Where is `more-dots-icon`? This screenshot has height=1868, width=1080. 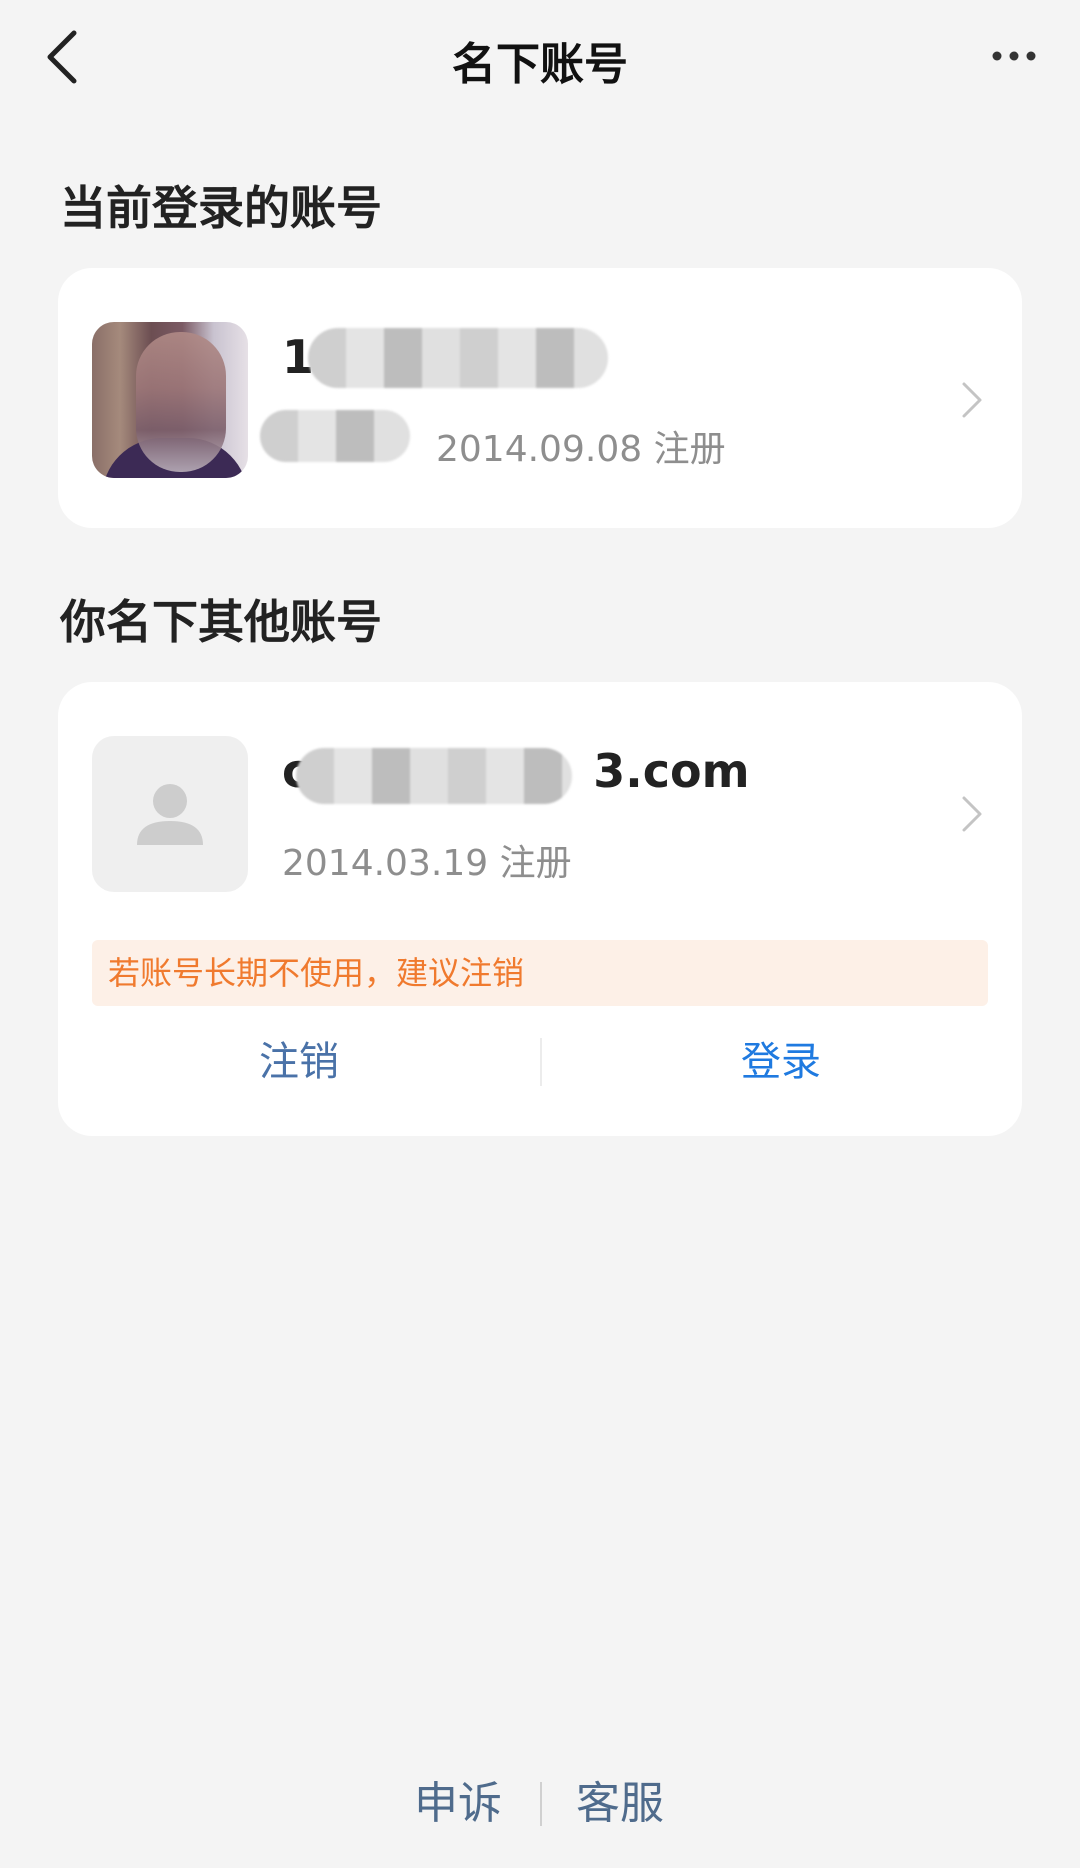
more-dots-icon is located at coordinates (1014, 56).